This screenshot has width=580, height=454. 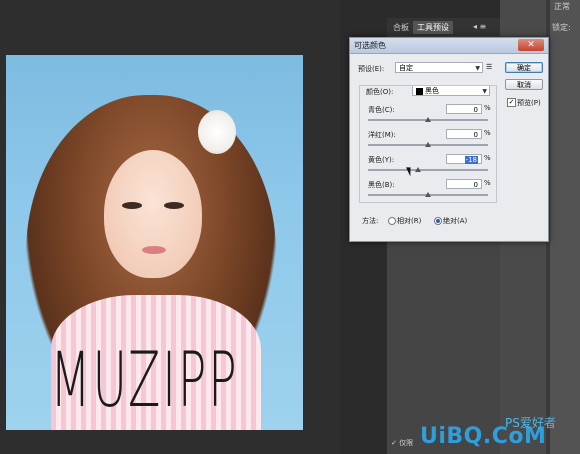 What do you see at coordinates (529, 103) in the screenshot?
I see `preview-label: 预览(P)` at bounding box center [529, 103].